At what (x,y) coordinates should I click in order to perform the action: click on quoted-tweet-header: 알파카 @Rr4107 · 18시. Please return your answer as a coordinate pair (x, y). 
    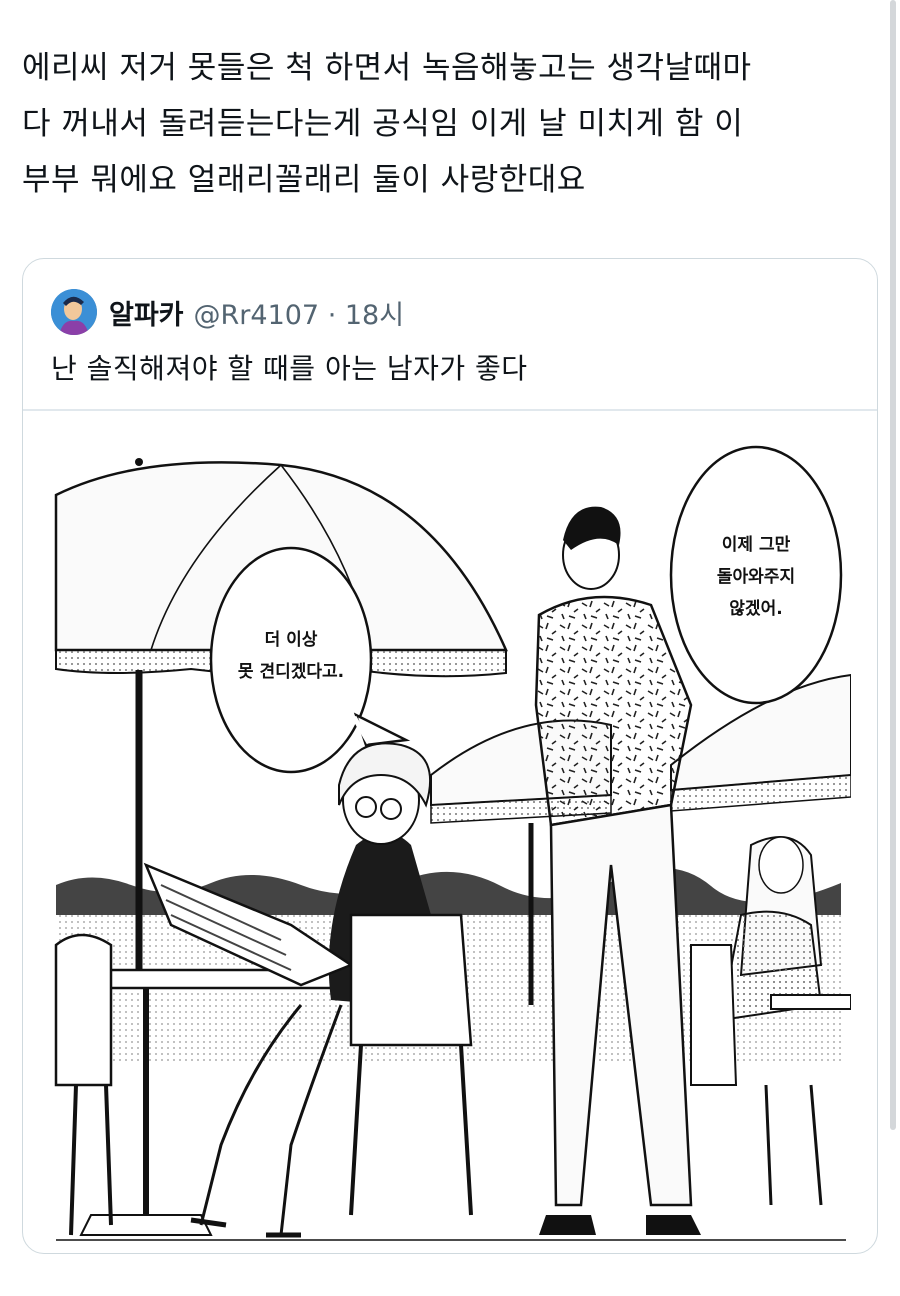
    Looking at the image, I should click on (227, 312).